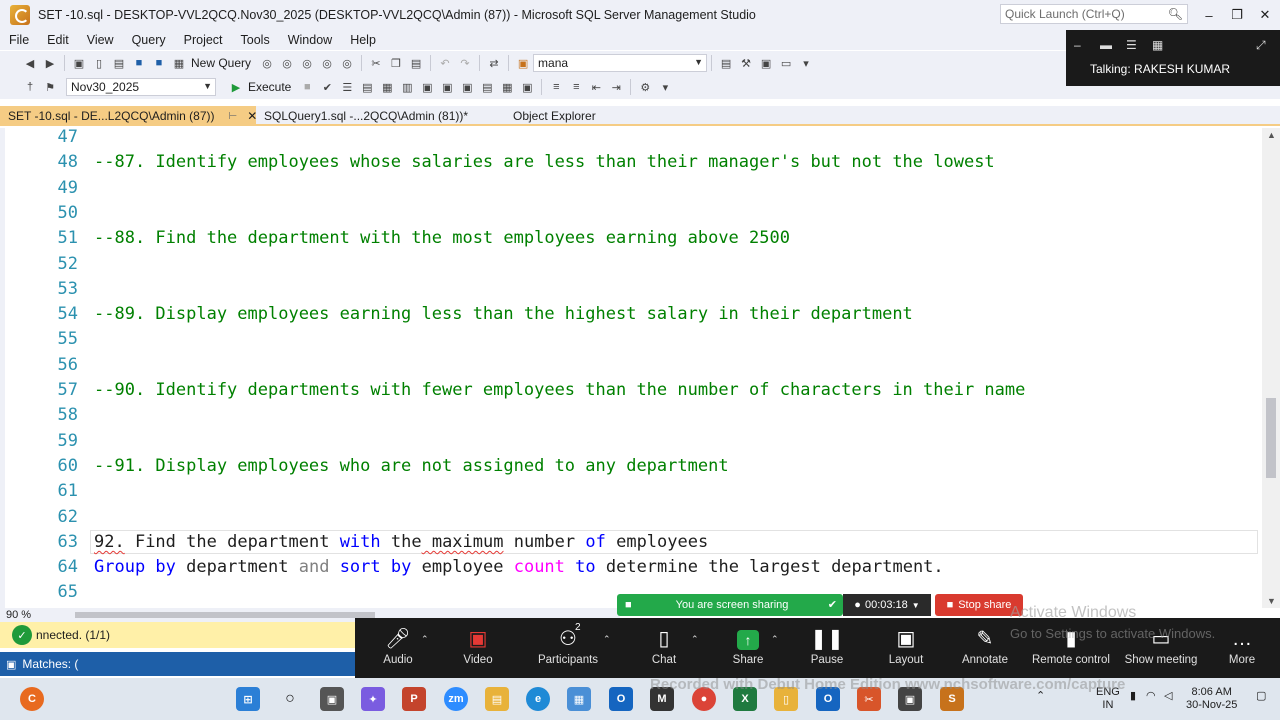  What do you see at coordinates (50, 63) in the screenshot?
I see `forward-icon: ▶` at bounding box center [50, 63].